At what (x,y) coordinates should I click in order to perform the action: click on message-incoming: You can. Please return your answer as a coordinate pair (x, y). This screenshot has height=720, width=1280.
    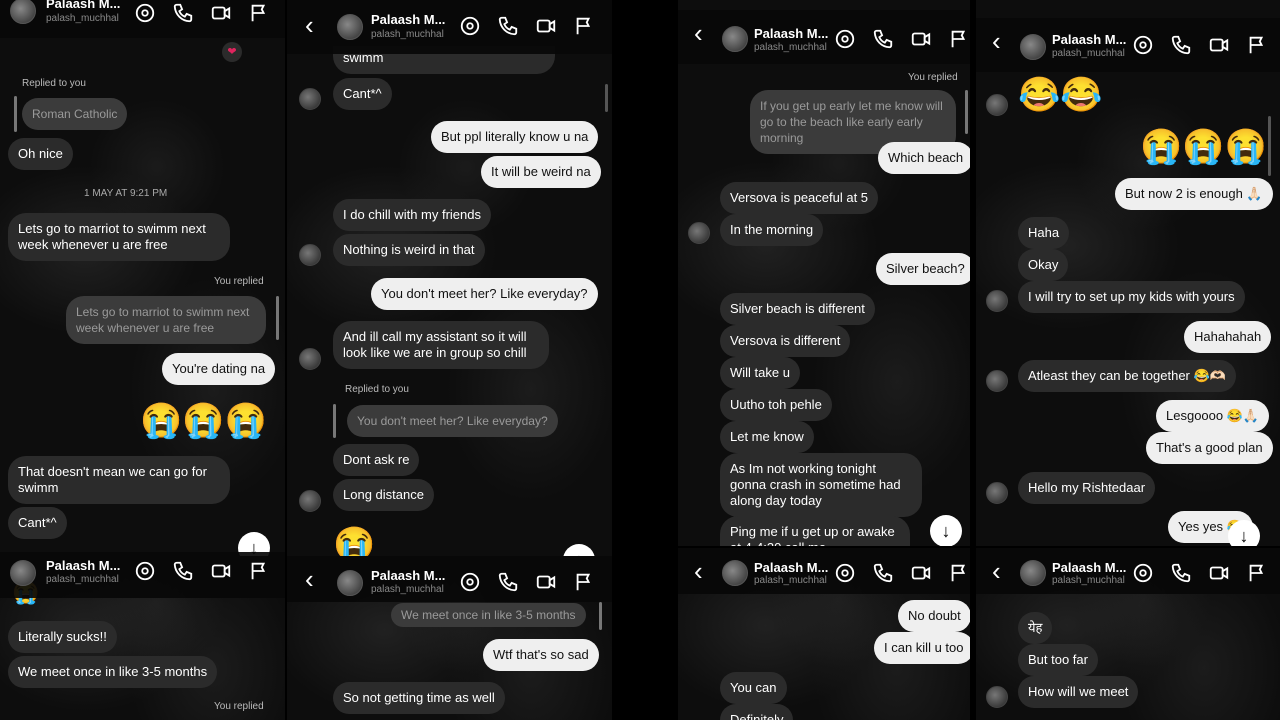
    Looking at the image, I should click on (753, 688).